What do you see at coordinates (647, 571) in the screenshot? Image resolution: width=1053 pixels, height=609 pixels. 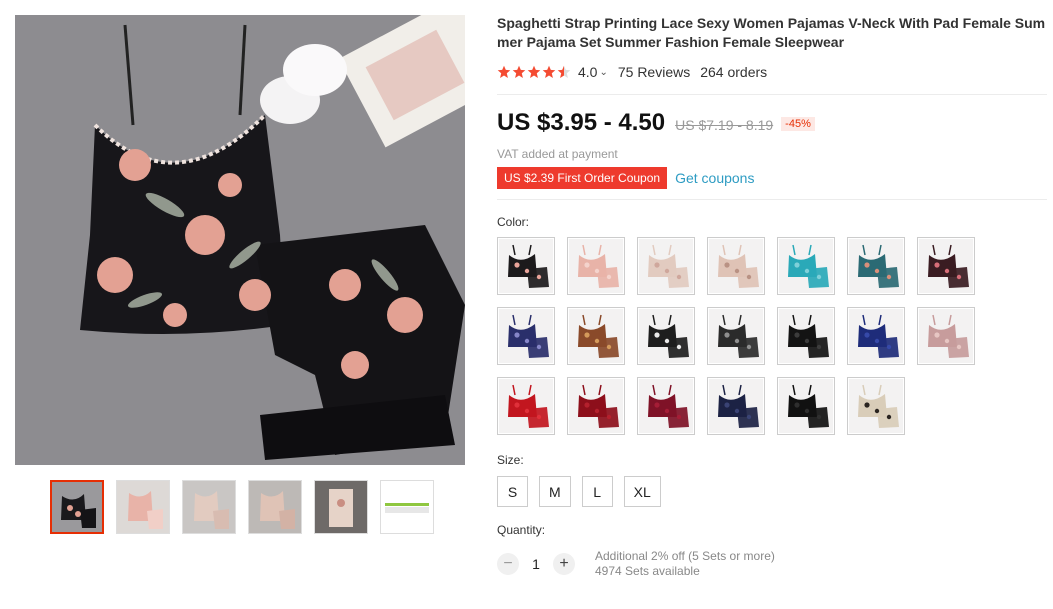 I see `stock-available: 4974 Sets available` at bounding box center [647, 571].